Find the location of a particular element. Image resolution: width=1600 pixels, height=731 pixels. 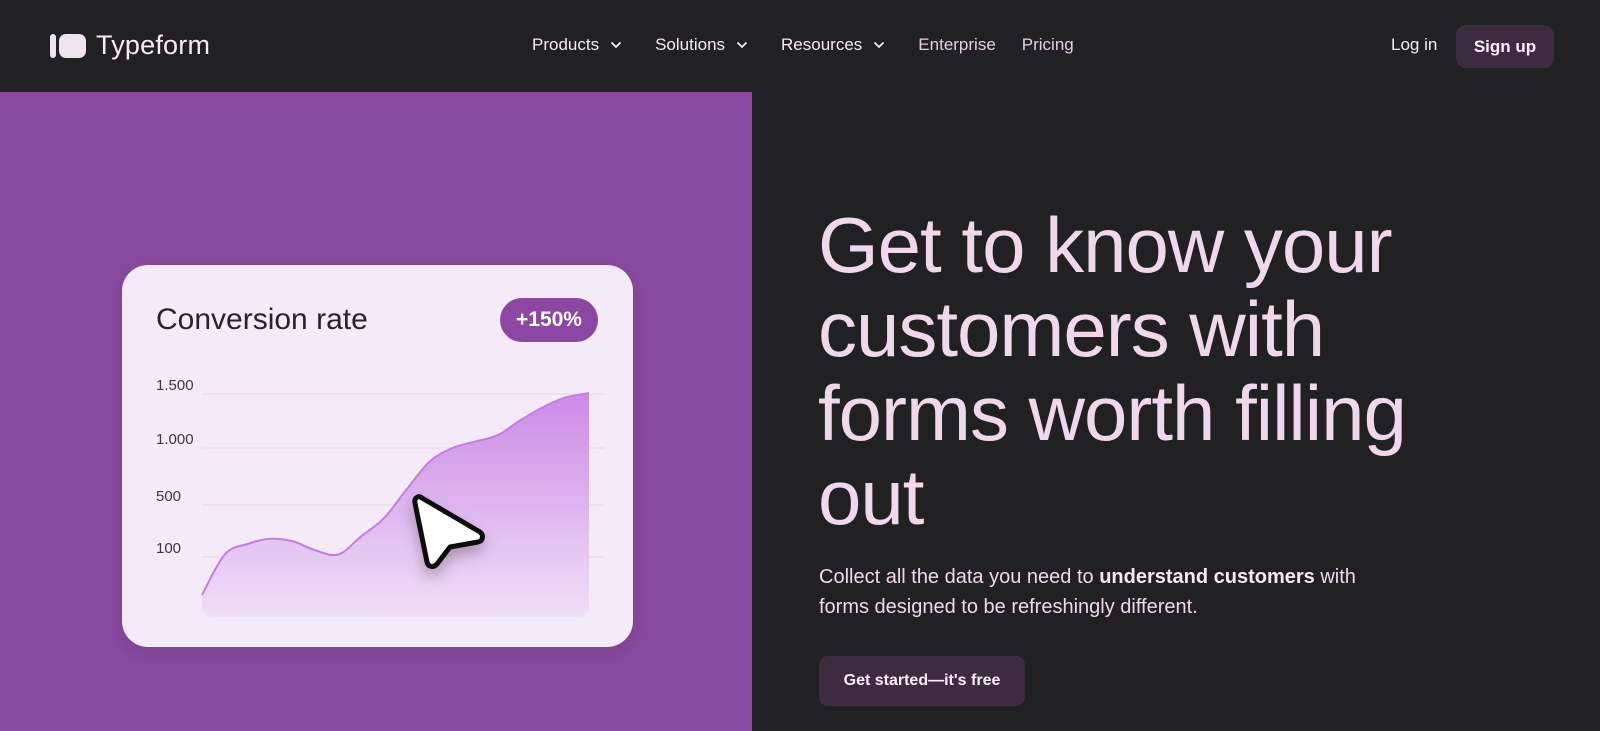

subtitle-emphasis: understand customers is located at coordinates (1207, 577).